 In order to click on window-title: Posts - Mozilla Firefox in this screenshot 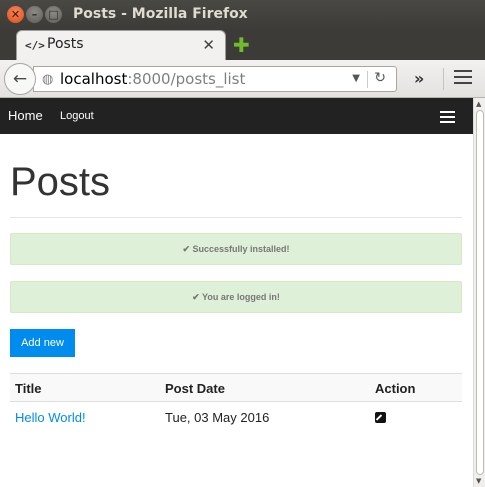, I will do `click(160, 14)`.